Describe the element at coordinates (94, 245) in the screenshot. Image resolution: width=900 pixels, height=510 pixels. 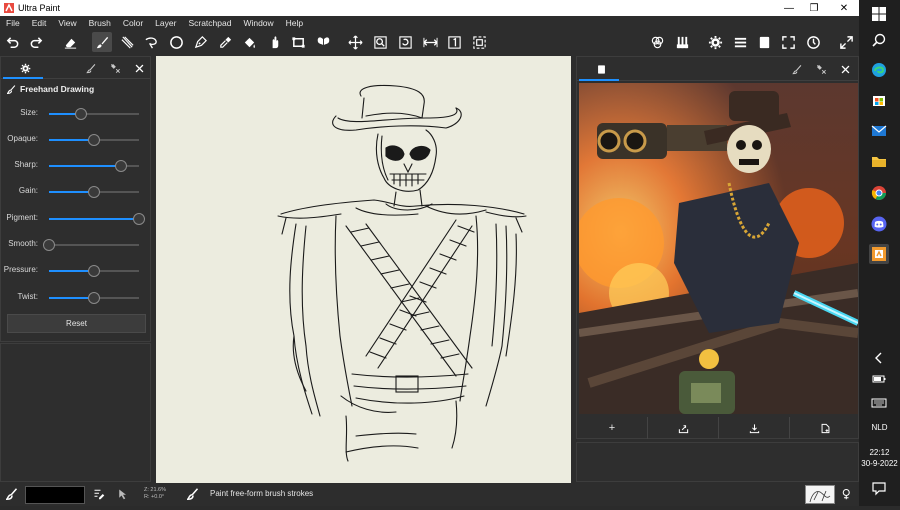
I see `slider-track` at that location.